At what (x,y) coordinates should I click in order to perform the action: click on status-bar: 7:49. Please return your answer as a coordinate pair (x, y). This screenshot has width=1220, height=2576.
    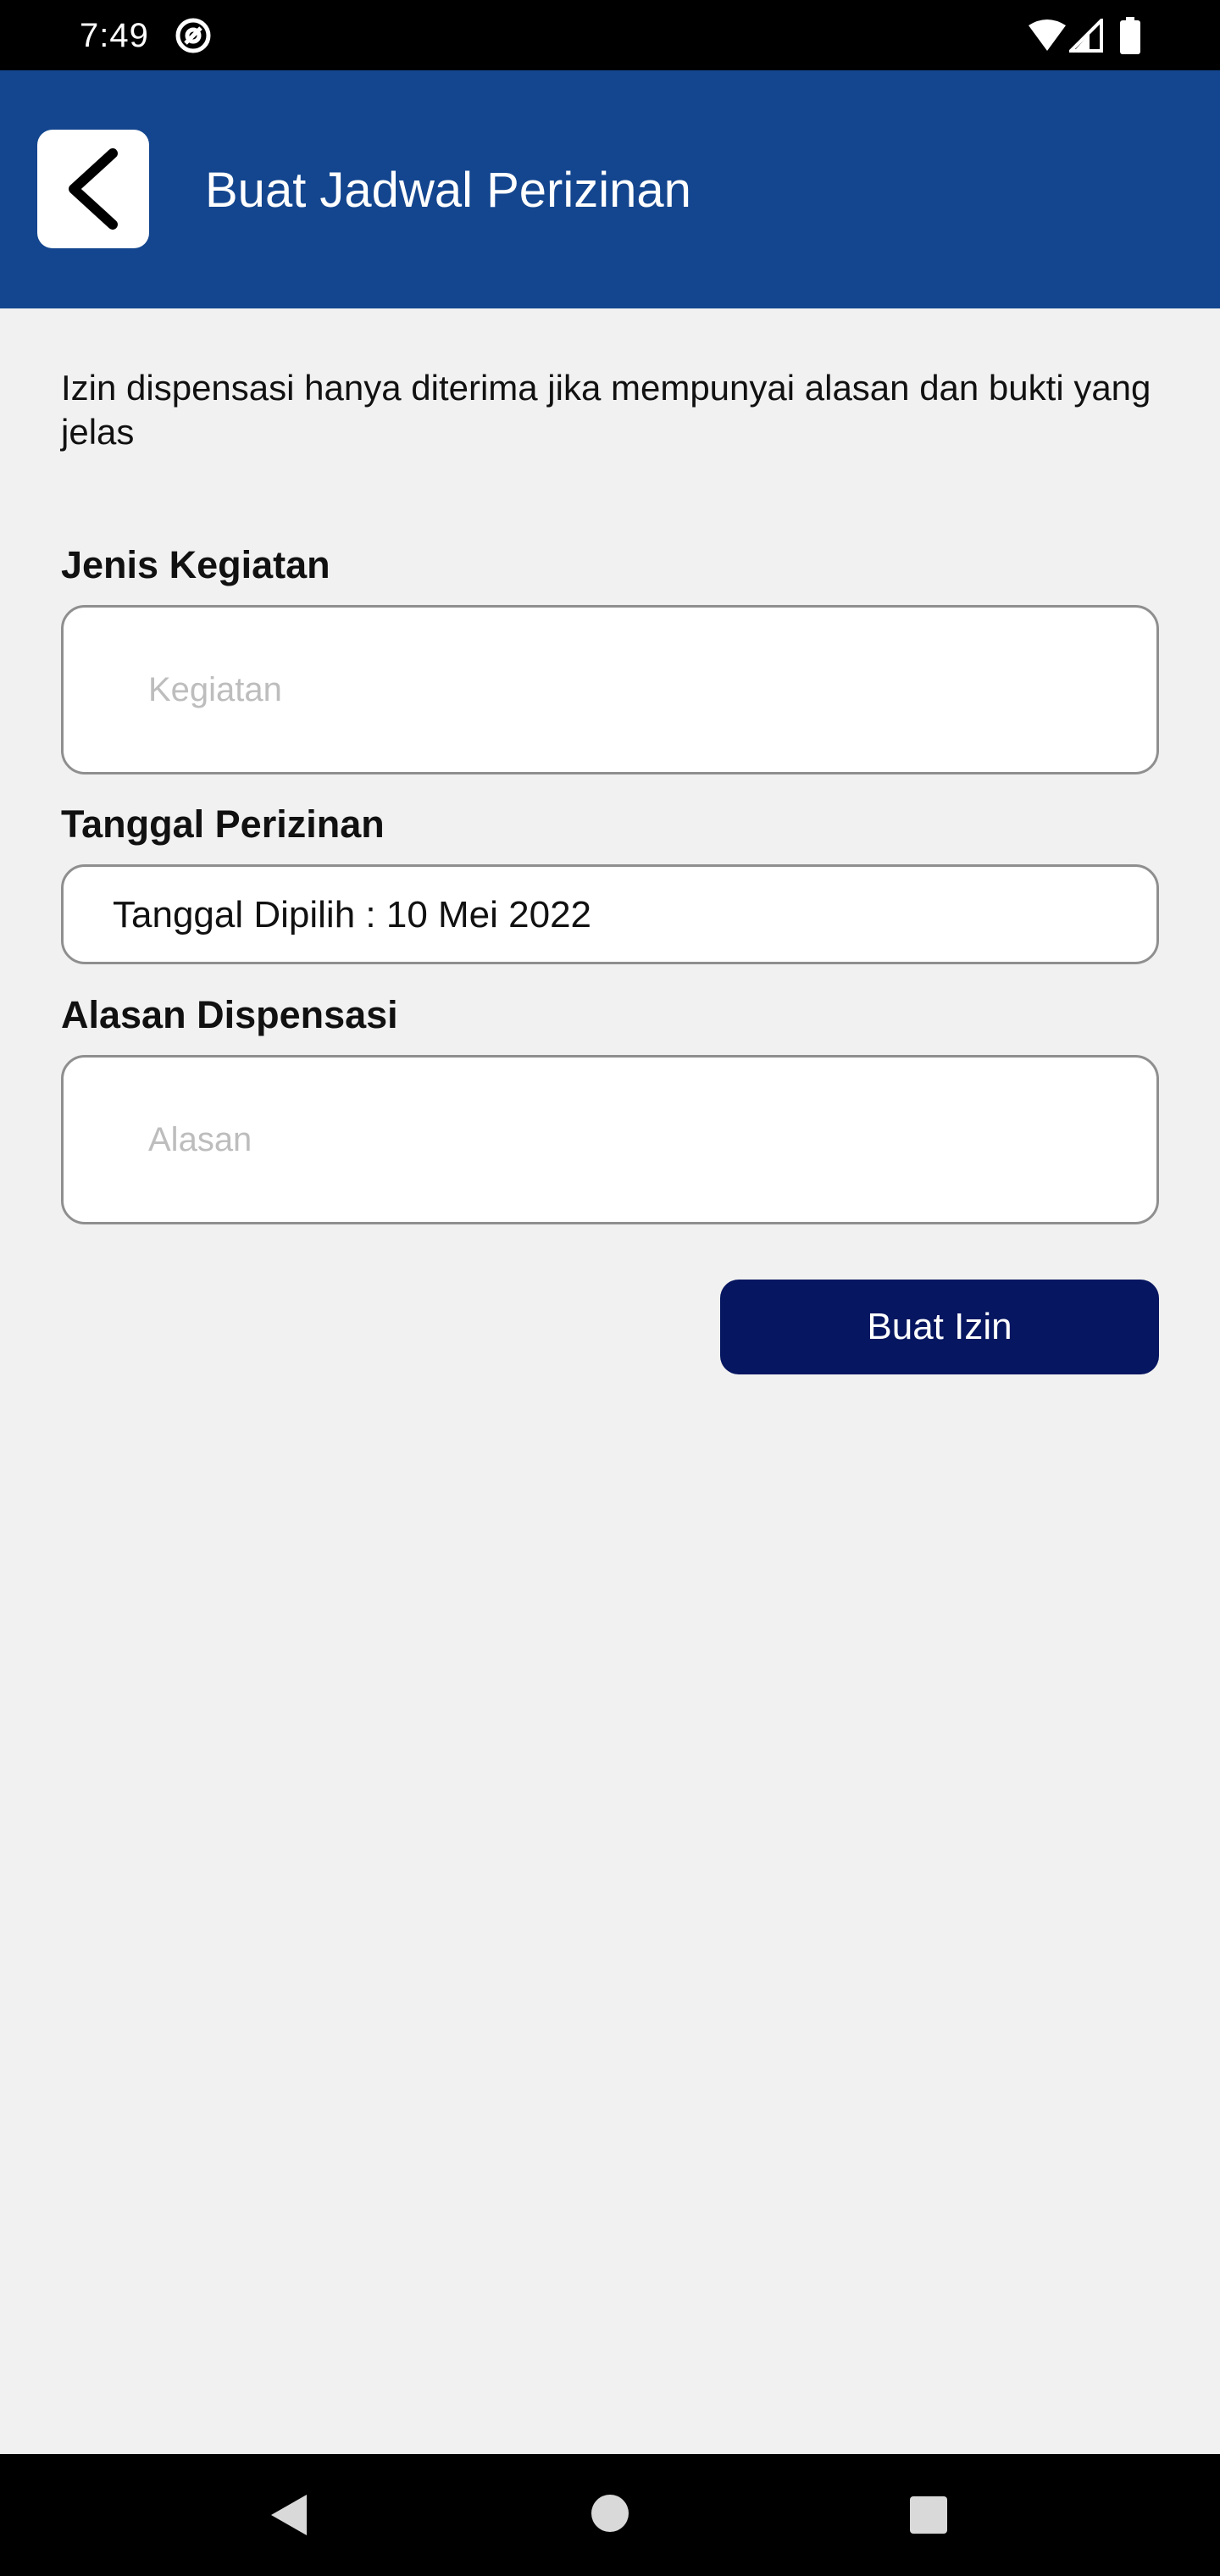
    Looking at the image, I should click on (610, 35).